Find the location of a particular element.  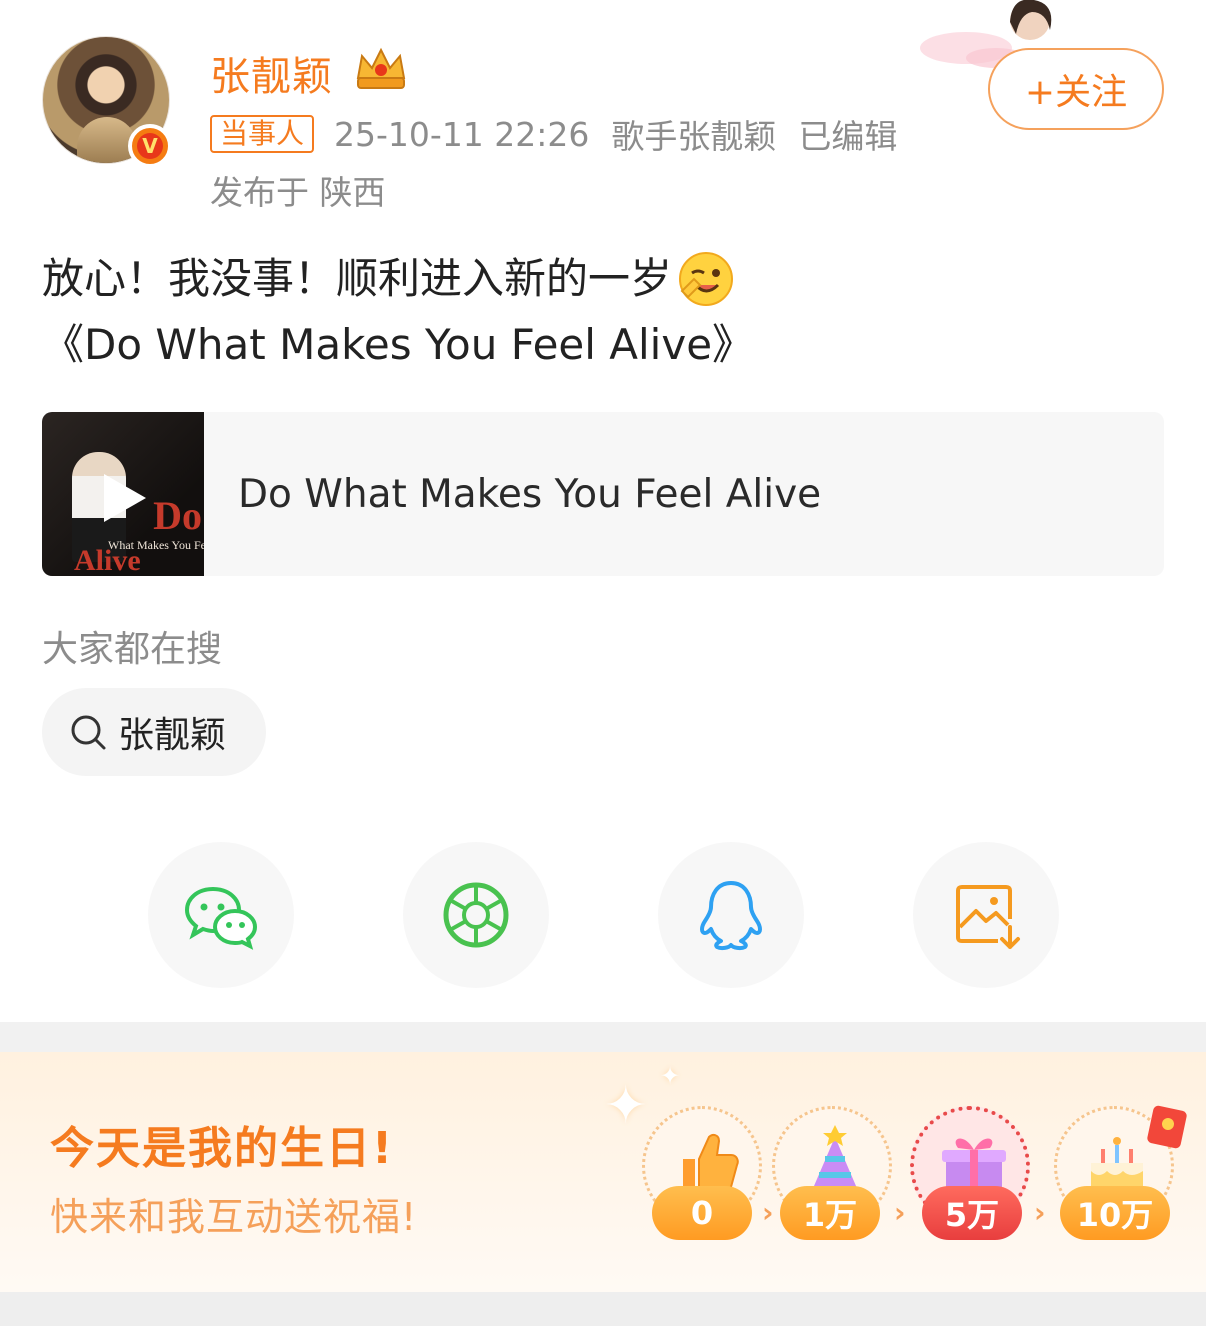

bottom-divider is located at coordinates (603, 1309).